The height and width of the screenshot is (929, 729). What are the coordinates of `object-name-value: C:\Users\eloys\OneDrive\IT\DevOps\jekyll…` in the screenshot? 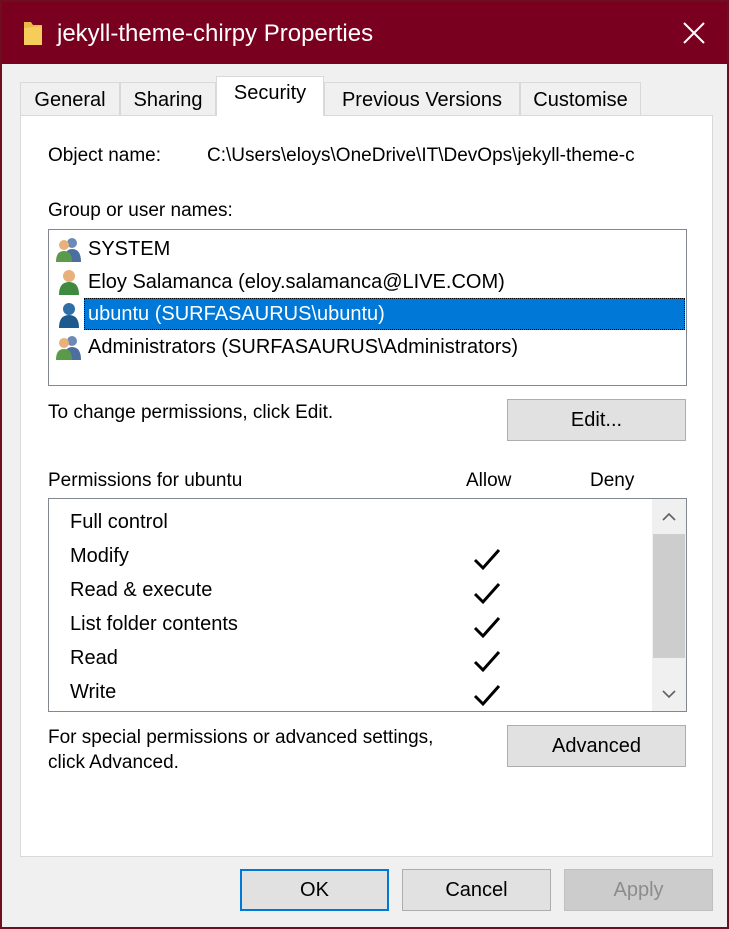 It's located at (421, 155).